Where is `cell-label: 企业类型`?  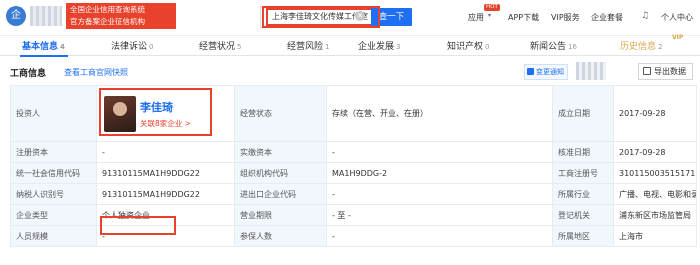
cell-label: 企业类型 is located at coordinates (53, 215).